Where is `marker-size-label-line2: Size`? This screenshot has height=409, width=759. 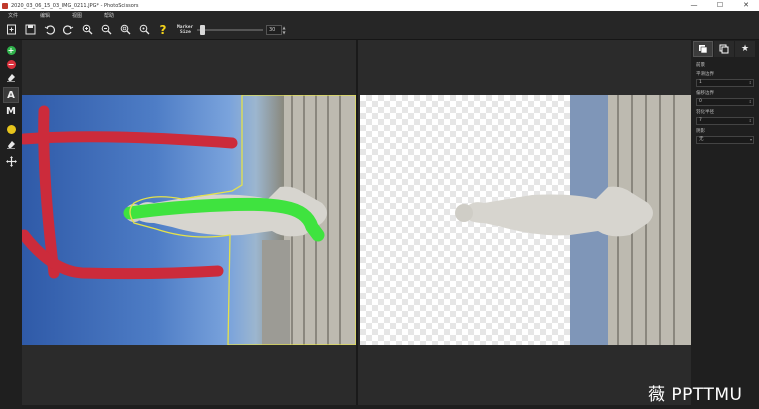 marker-size-label-line2: Size is located at coordinates (185, 32).